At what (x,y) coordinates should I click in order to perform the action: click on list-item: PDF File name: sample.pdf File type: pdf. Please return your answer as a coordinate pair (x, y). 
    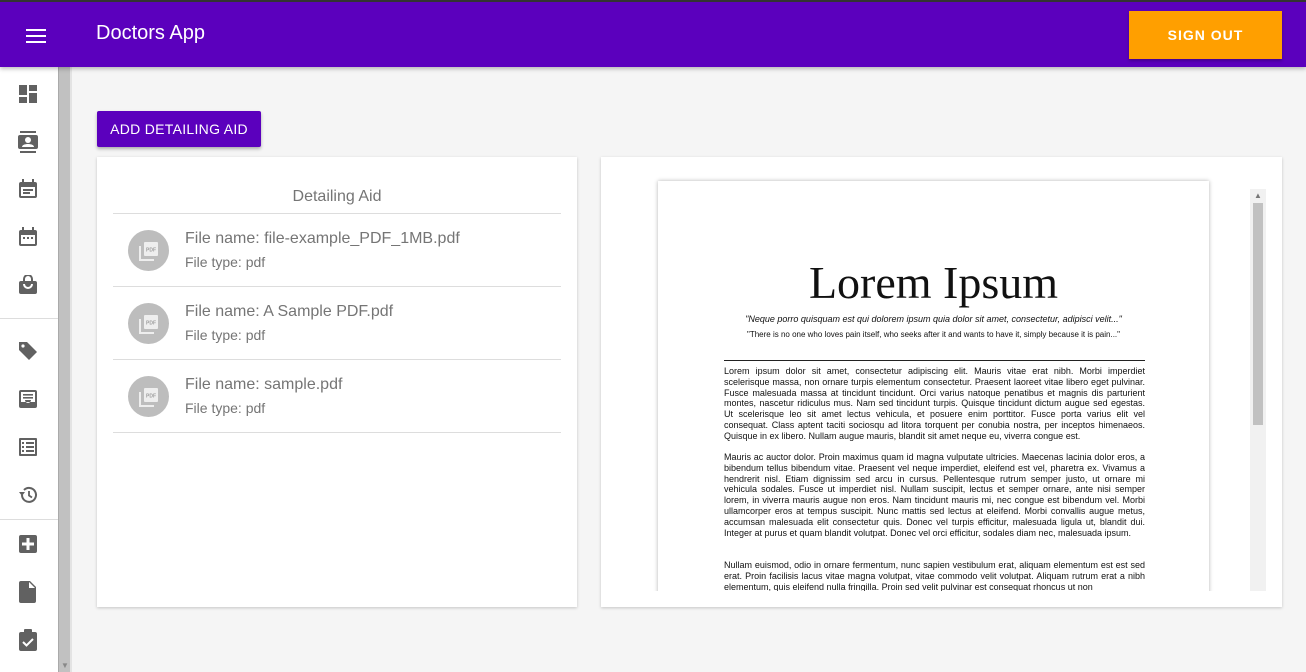
    Looking at the image, I should click on (337, 396).